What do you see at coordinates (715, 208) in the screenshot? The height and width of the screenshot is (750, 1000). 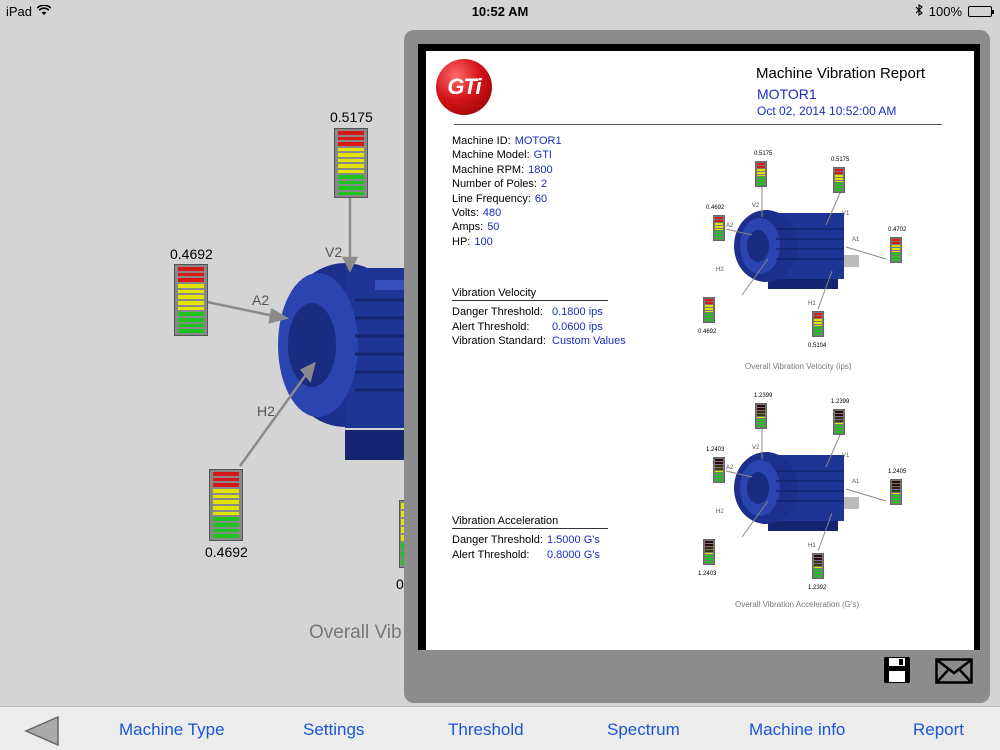 I see `mini-meter-value: 0.4692` at bounding box center [715, 208].